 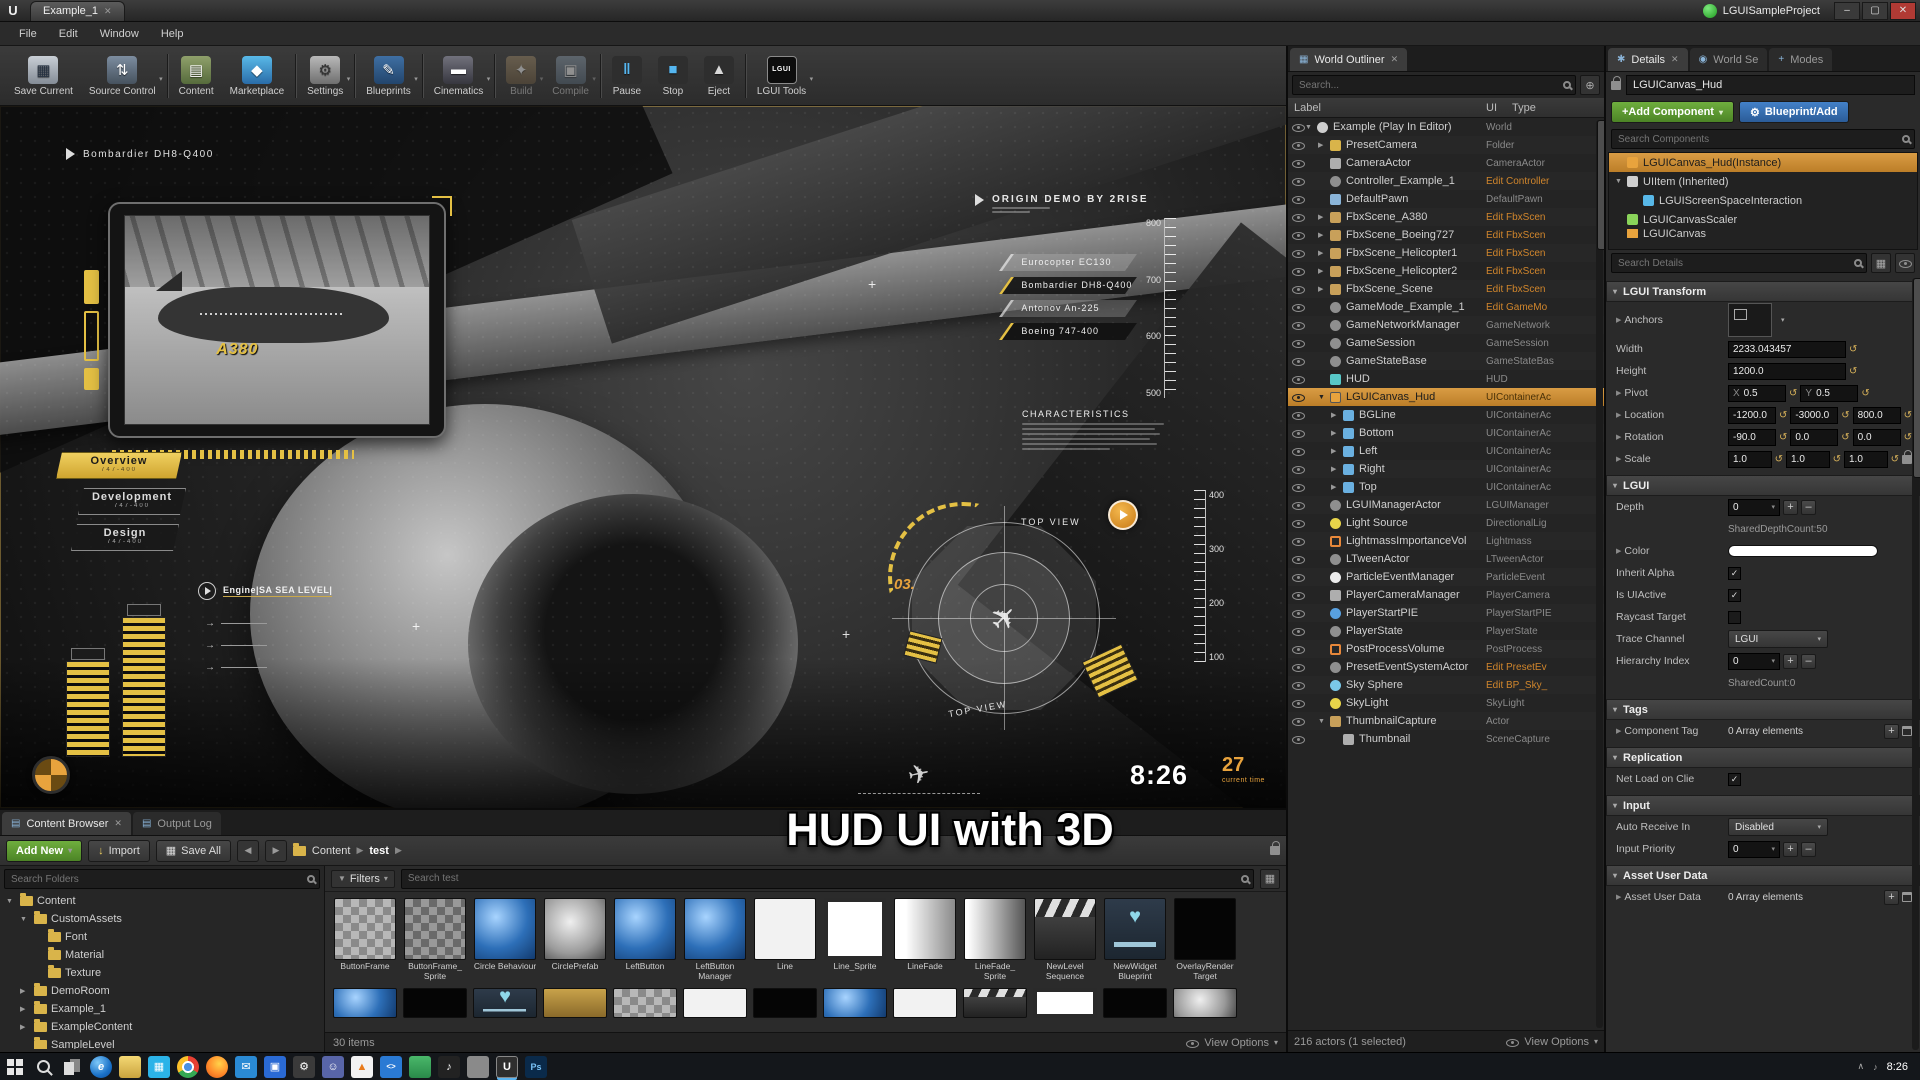 What do you see at coordinates (785, 940) in the screenshot?
I see `asset-item: Line` at bounding box center [785, 940].